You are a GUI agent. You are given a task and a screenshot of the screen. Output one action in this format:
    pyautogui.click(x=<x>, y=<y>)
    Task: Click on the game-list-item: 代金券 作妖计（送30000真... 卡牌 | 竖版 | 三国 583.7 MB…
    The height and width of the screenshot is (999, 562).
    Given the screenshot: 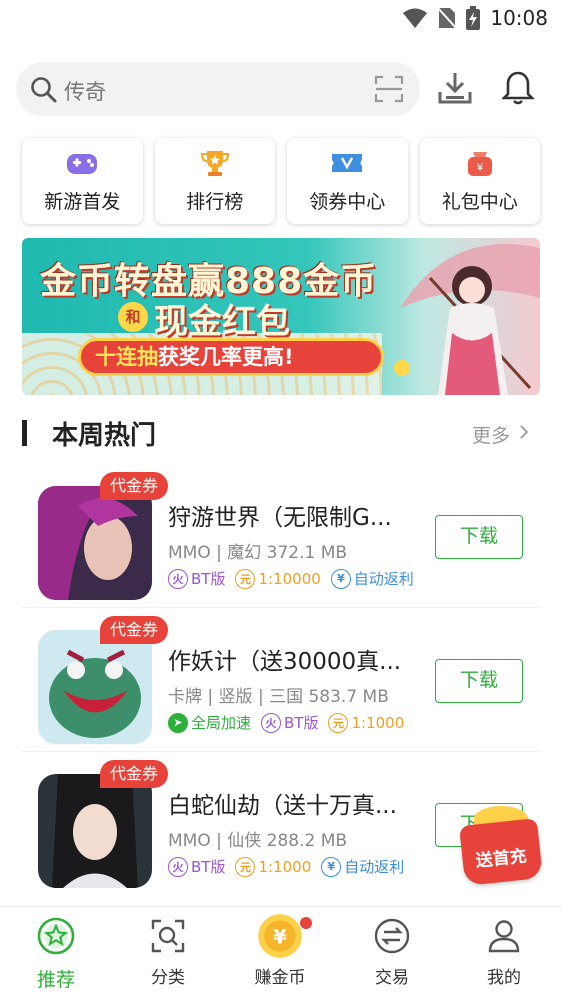 What is the action you would take?
    pyautogui.click(x=281, y=684)
    